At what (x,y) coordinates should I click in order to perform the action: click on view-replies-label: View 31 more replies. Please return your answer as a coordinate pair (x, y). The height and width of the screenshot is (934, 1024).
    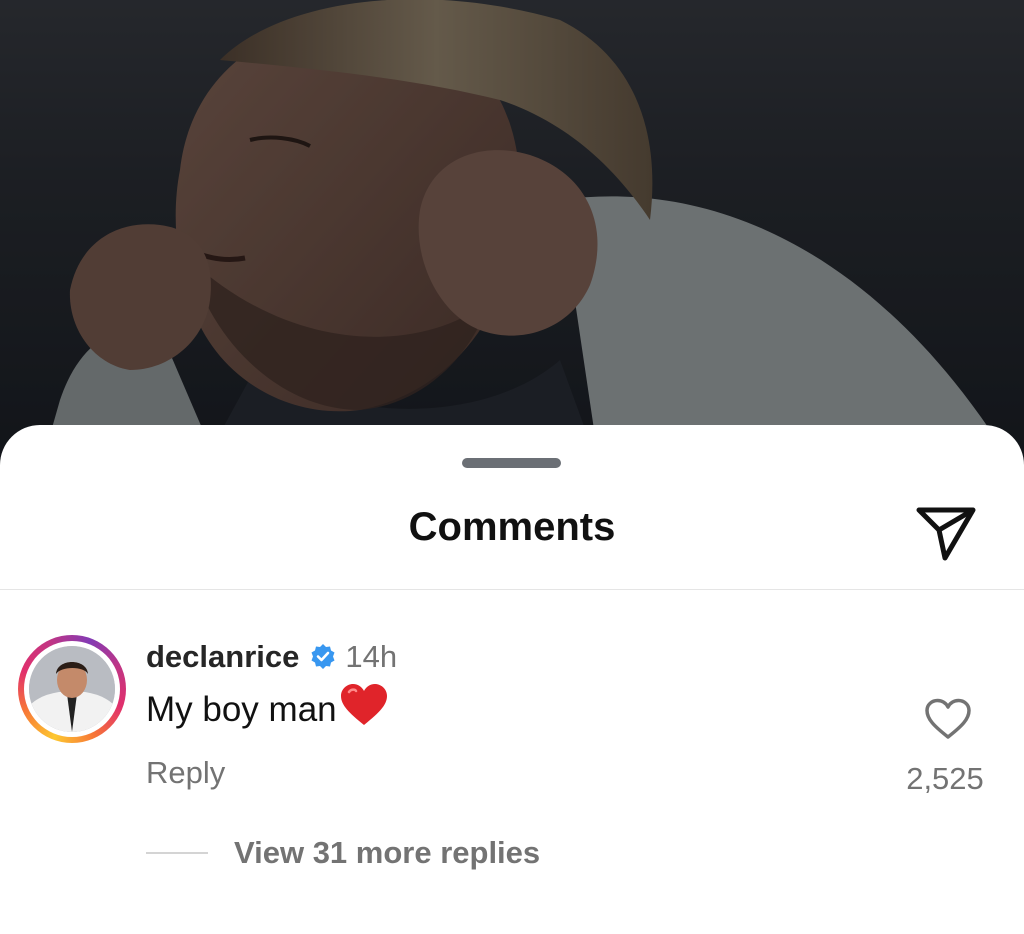
    Looking at the image, I should click on (387, 852).